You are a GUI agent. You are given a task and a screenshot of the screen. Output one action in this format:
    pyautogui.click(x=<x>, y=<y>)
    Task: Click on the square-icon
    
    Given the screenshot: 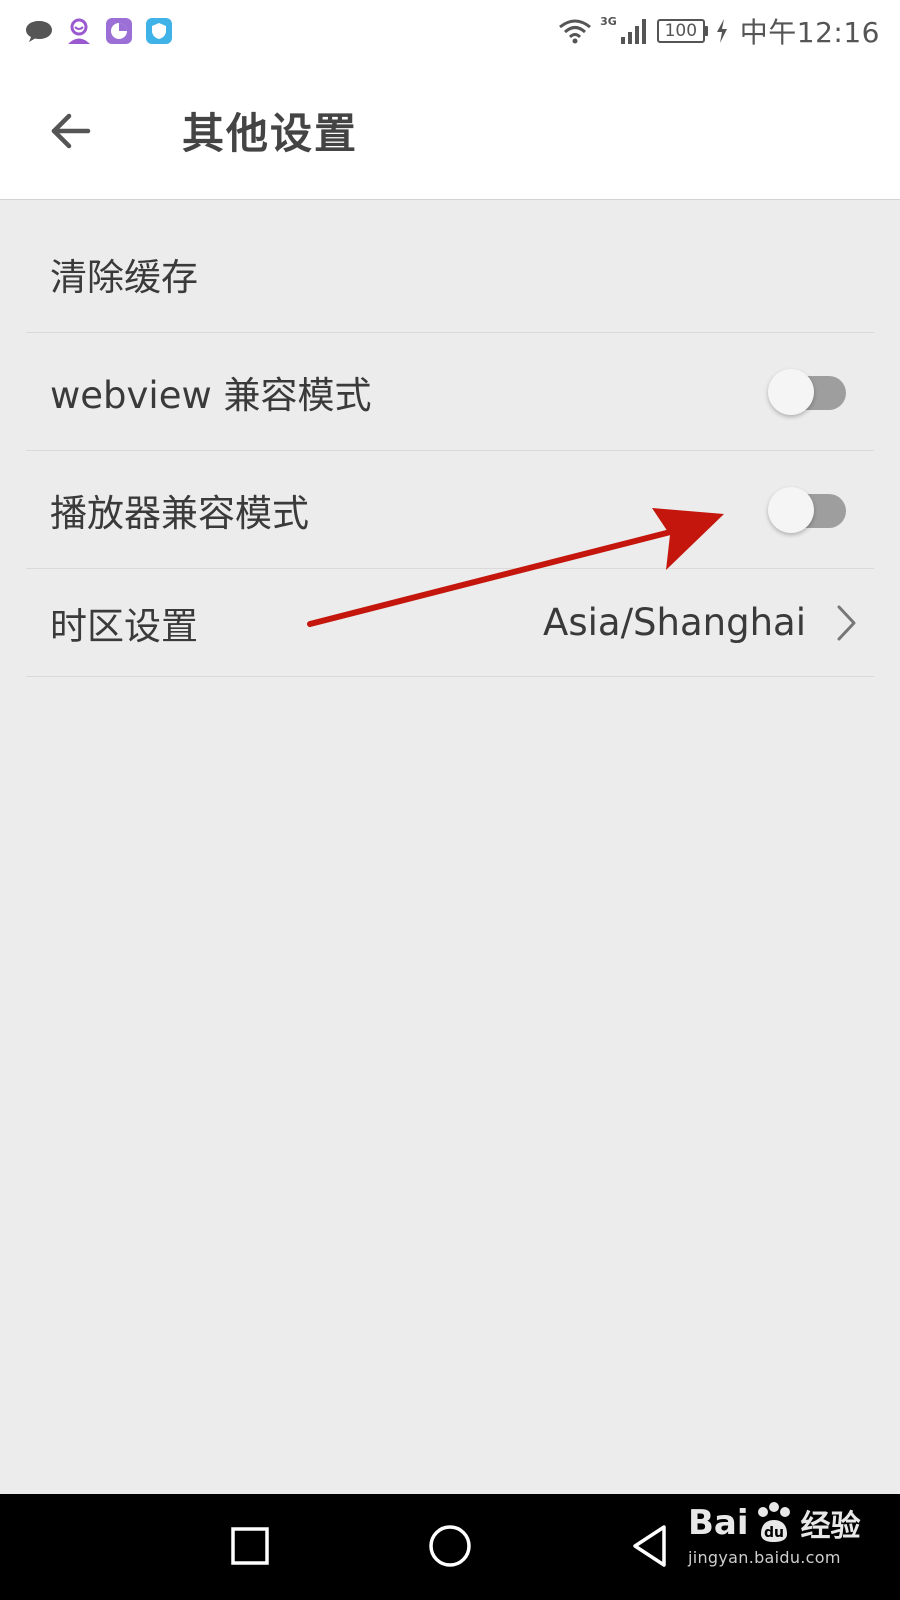 What is the action you would take?
    pyautogui.click(x=250, y=1546)
    